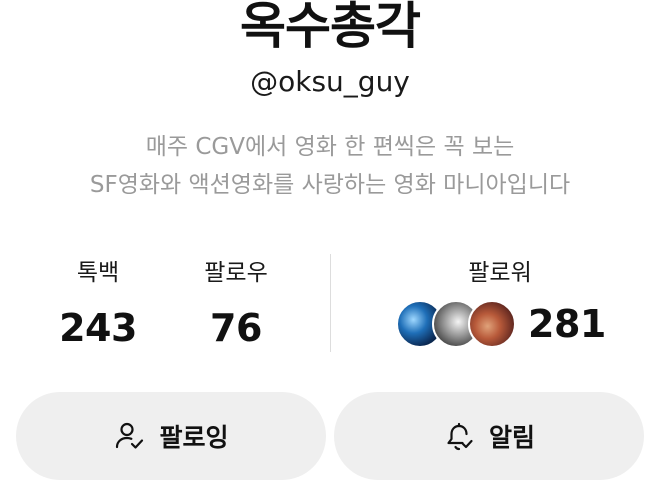  Describe the element at coordinates (98, 328) in the screenshot. I see `stat-posts-count: 243` at that location.